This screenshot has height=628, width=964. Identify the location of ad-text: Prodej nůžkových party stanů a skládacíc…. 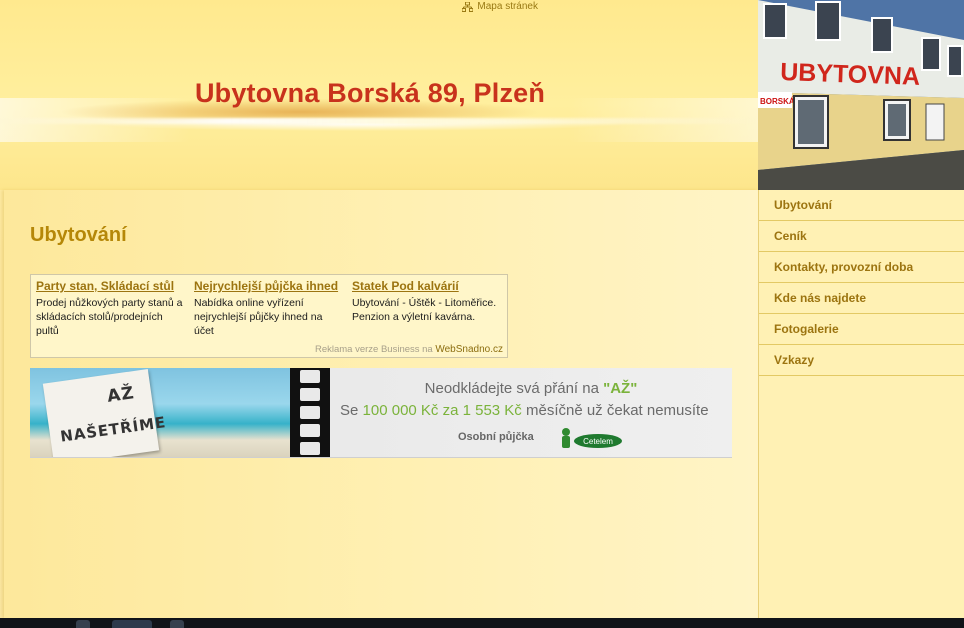
(109, 317).